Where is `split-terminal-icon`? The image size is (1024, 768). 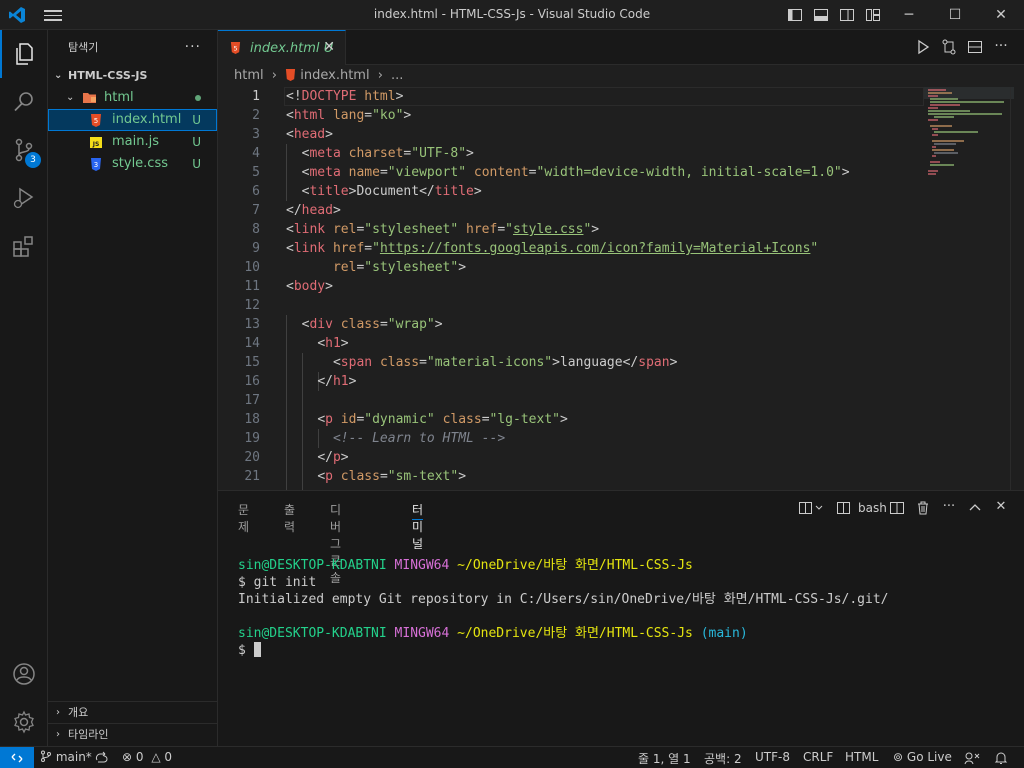 split-terminal-icon is located at coordinates (897, 508).